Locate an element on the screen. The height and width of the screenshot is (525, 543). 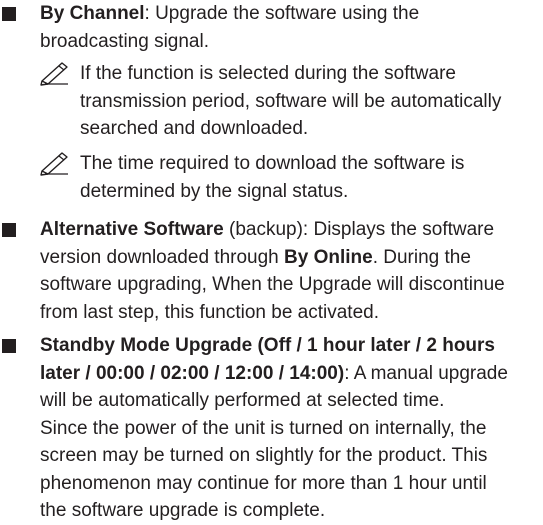
item-desc: (backup): Displays the software is located at coordinates (359, 229).